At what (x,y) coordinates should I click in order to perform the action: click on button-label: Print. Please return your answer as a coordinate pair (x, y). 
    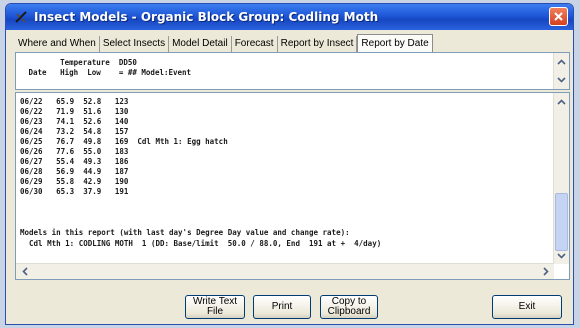
    Looking at the image, I should click on (282, 306).